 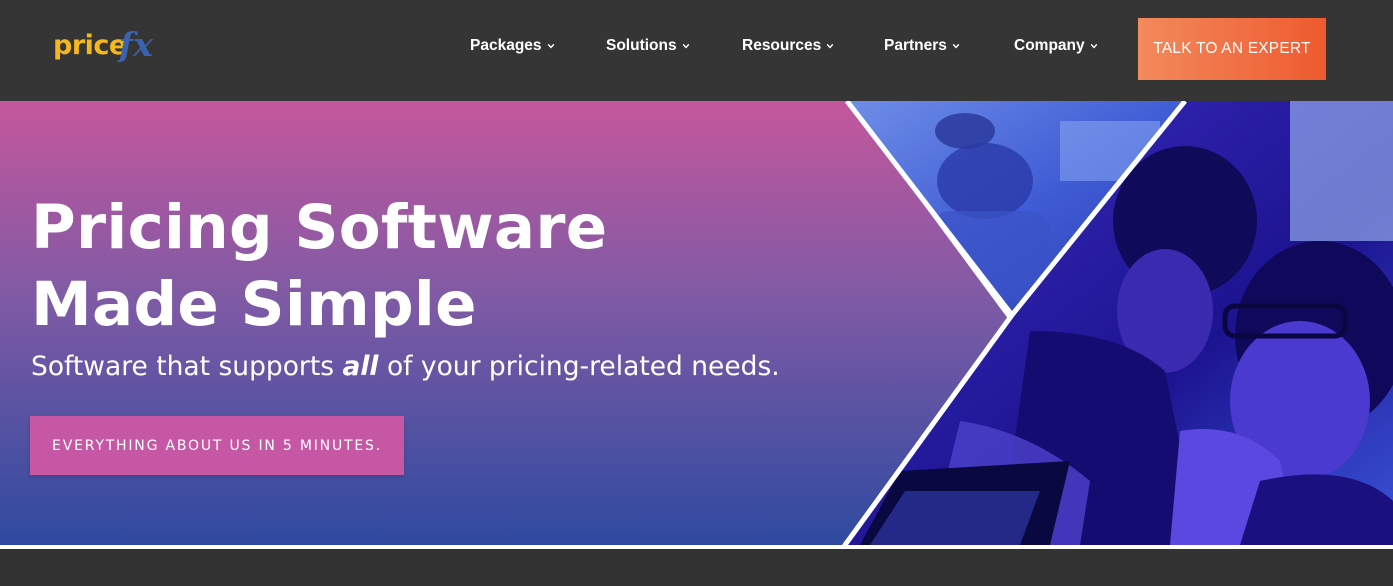 I want to click on nav-packages: Packages, so click(x=512, y=46).